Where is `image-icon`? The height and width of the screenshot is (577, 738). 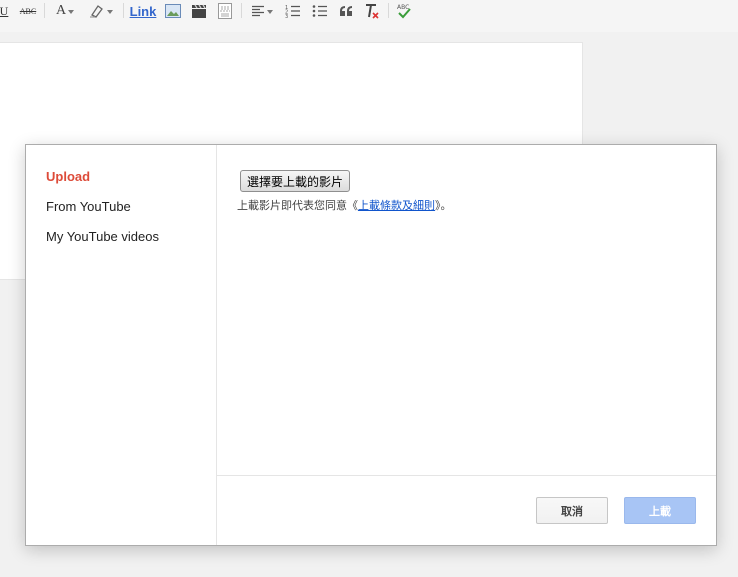 image-icon is located at coordinates (173, 11).